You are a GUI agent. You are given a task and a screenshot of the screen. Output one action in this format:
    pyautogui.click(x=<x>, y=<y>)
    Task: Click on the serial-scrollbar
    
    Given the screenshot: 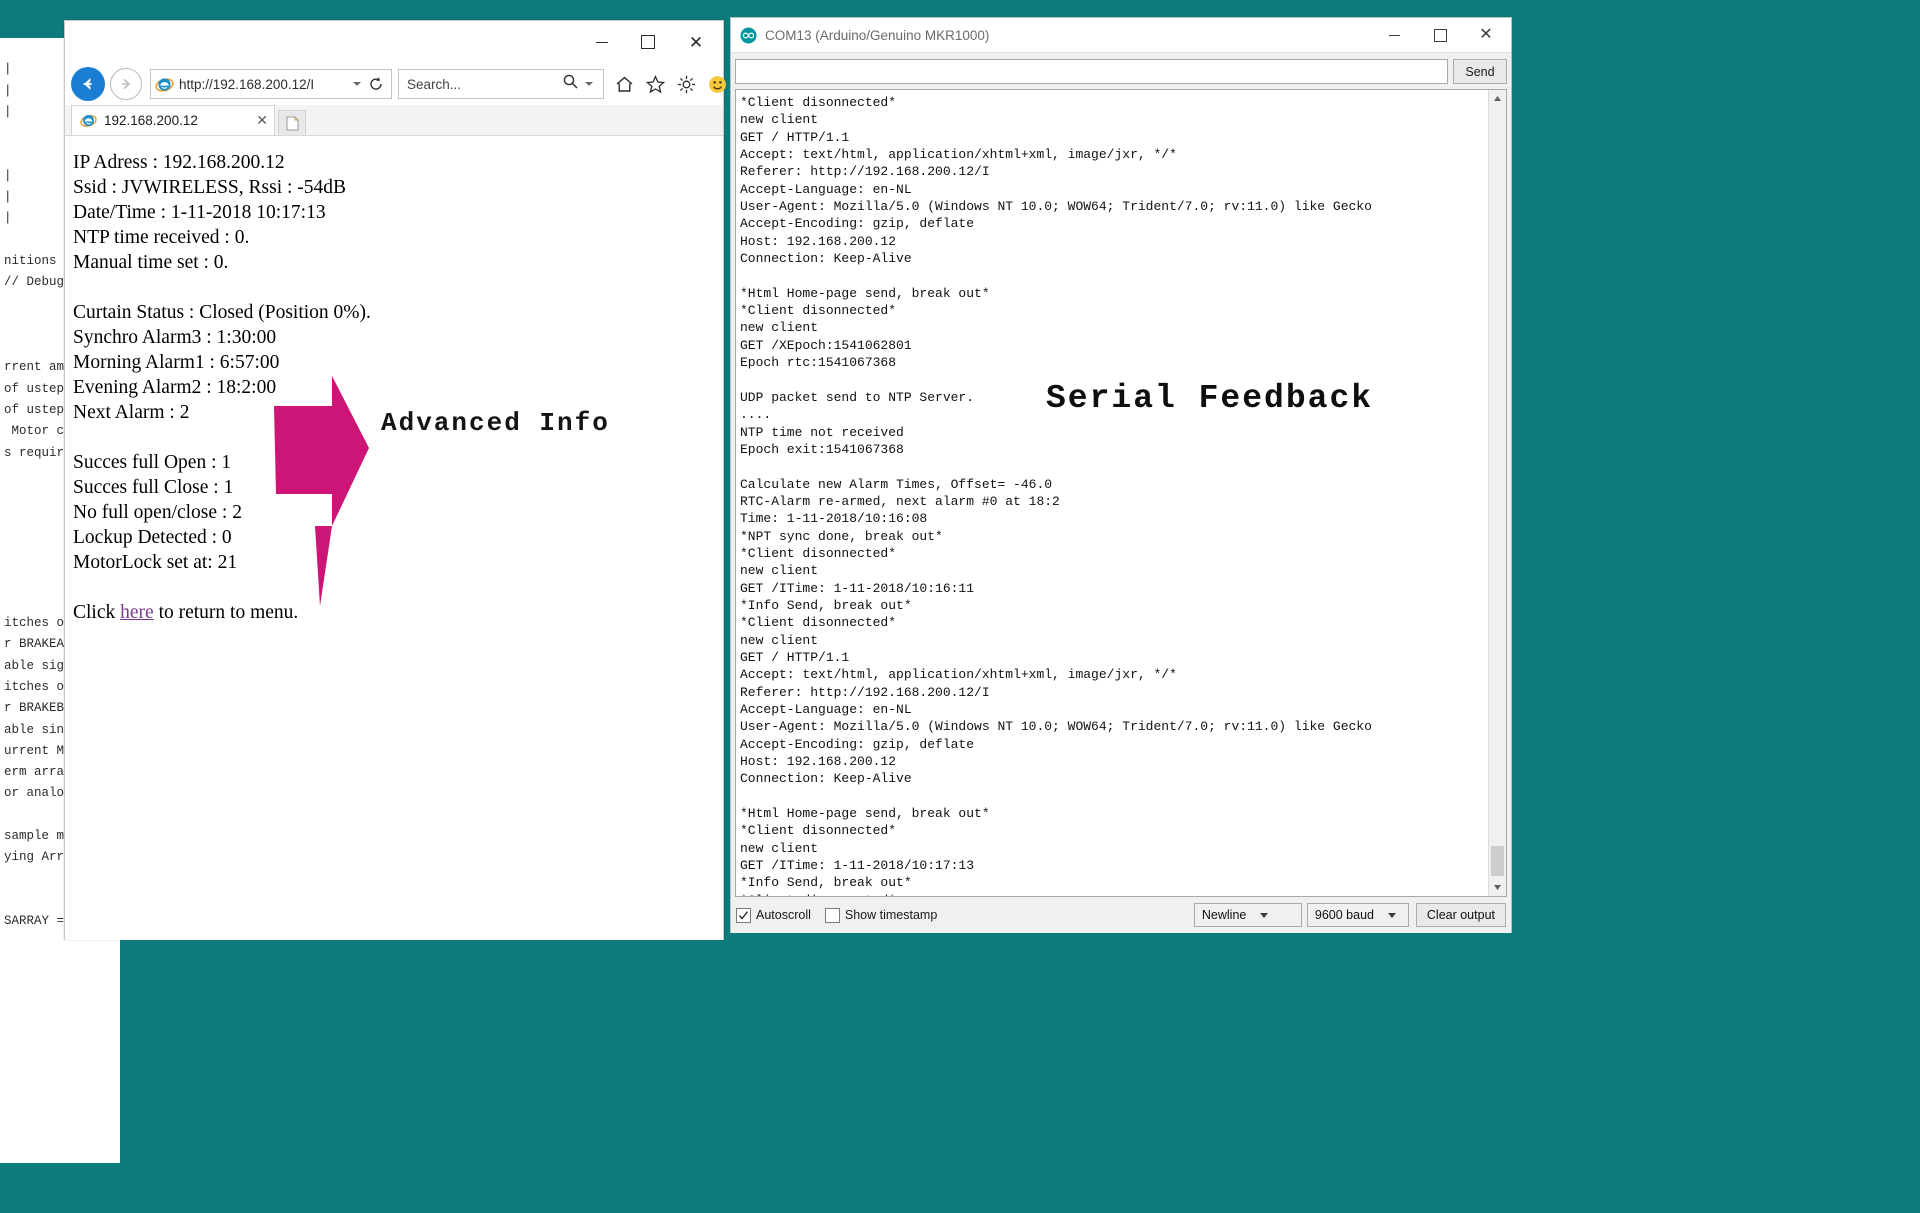 What is the action you would take?
    pyautogui.click(x=1497, y=493)
    